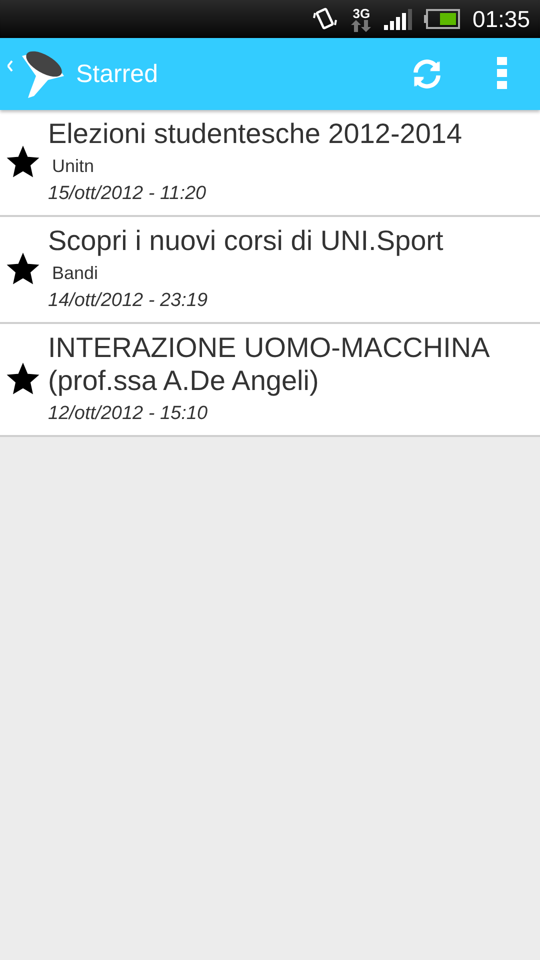 Image resolution: width=540 pixels, height=960 pixels. I want to click on item-date: 15/ott/2012 - 11:20, so click(128, 194).